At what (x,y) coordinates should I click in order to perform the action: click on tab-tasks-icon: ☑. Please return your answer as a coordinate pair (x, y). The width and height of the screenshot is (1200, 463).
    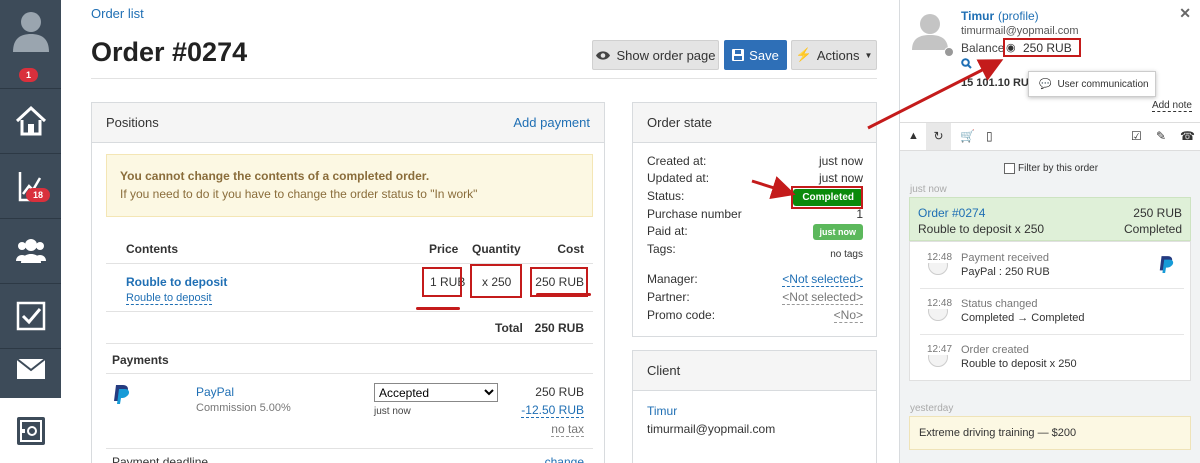
    Looking at the image, I should click on (1136, 136).